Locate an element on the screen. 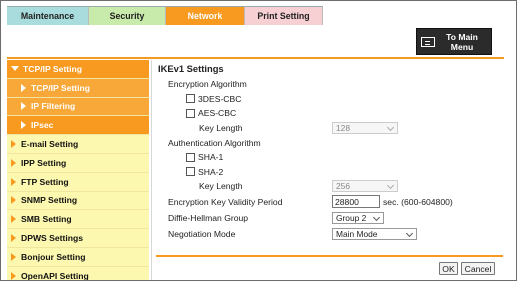  validity-period-suffix: sec. (600-604800) is located at coordinates (418, 201).